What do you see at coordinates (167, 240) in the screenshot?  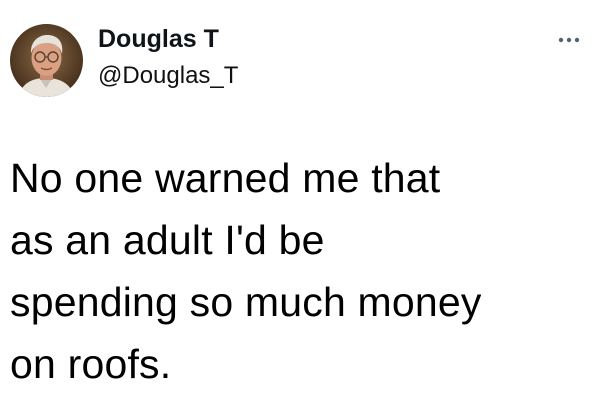 I see `tweet-text-line: as an adult I'd be` at bounding box center [167, 240].